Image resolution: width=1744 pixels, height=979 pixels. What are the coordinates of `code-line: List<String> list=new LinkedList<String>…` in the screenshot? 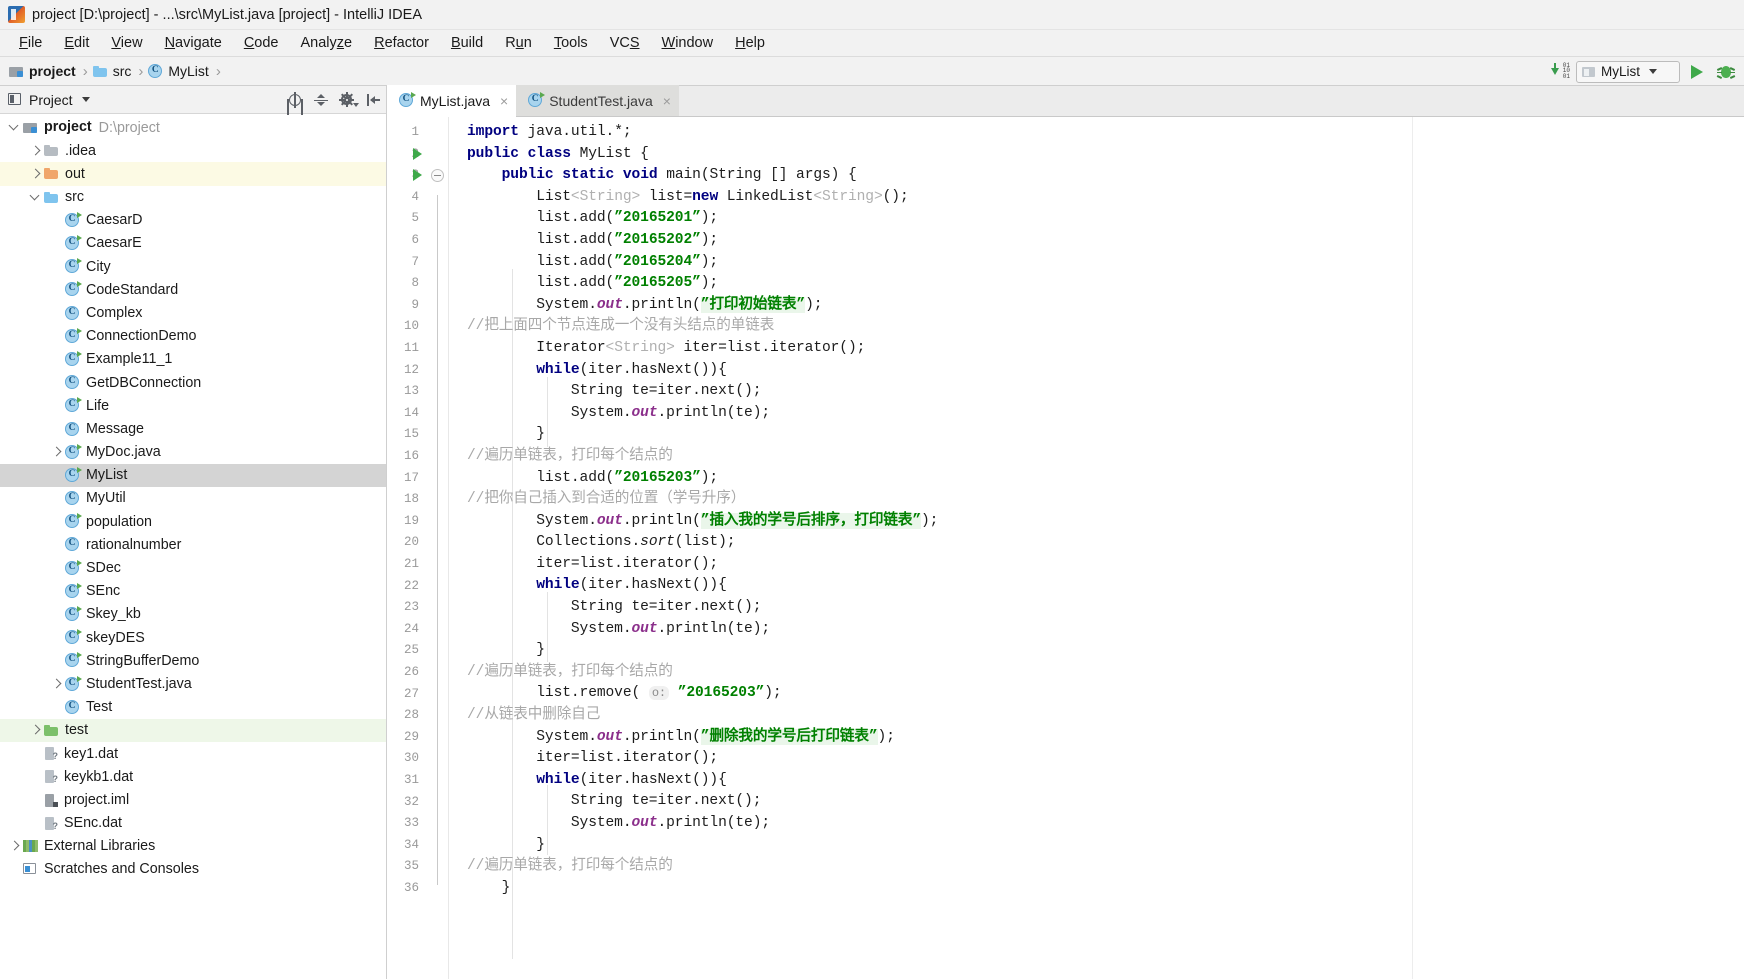 It's located at (1096, 198).